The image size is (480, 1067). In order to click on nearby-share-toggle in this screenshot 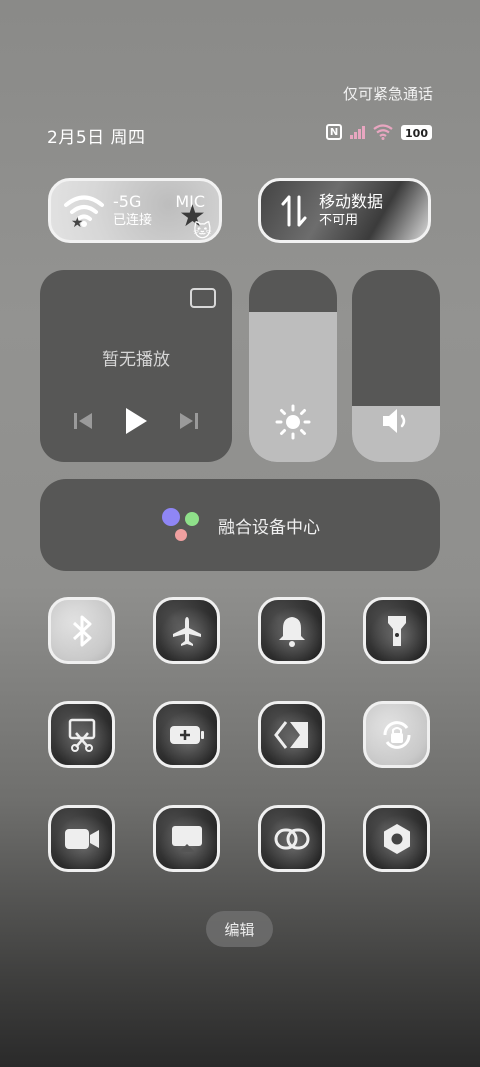, I will do `click(291, 734)`.